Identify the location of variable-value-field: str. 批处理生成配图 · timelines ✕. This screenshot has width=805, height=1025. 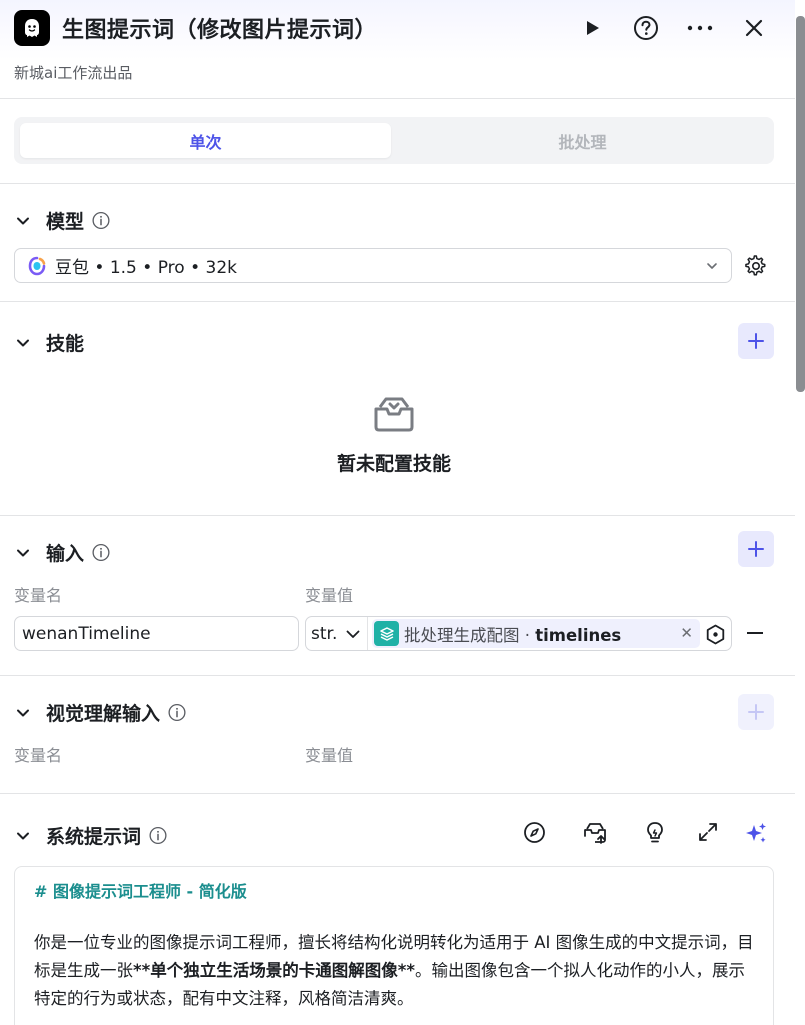
(518, 633).